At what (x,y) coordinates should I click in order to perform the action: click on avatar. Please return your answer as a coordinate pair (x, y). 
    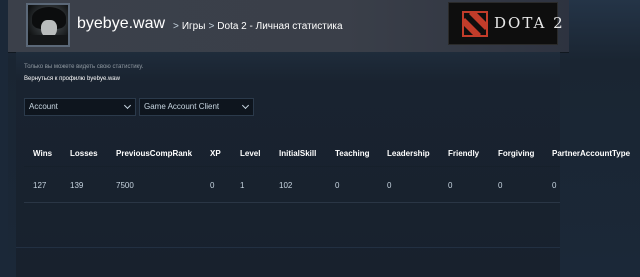
    Looking at the image, I should click on (48, 25).